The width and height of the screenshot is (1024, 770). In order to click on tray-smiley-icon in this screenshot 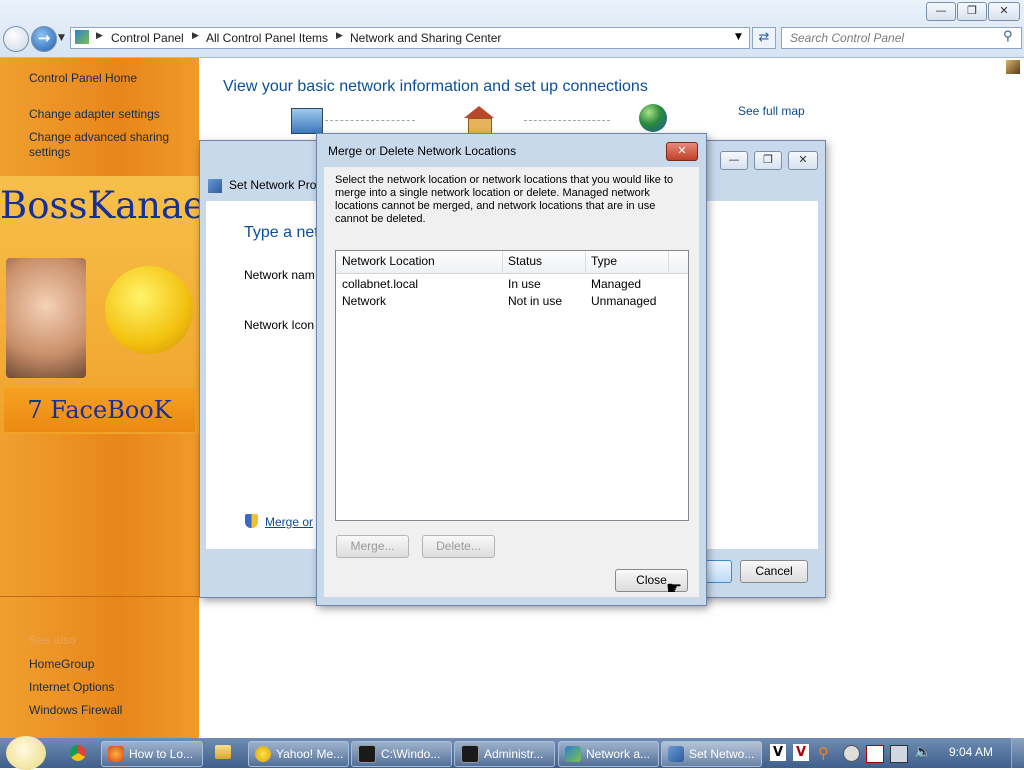, I will do `click(851, 753)`.